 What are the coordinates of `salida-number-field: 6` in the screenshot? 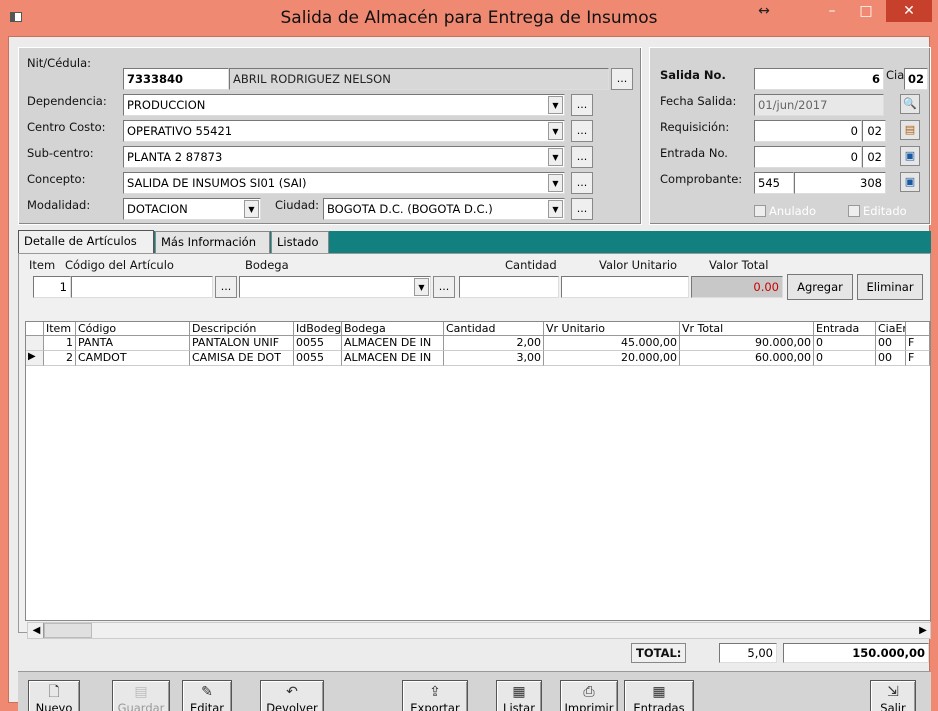 It's located at (819, 79).